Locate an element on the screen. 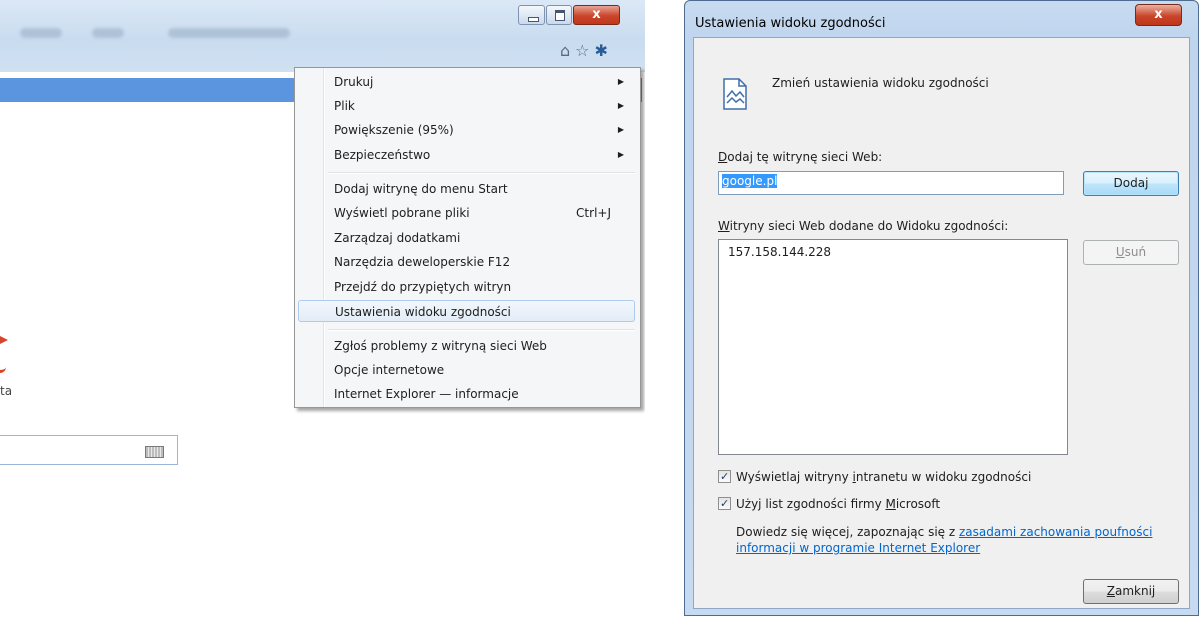 Image resolution: width=1202 pixels, height=618 pixels. star-icon: ☆ is located at coordinates (582, 51).